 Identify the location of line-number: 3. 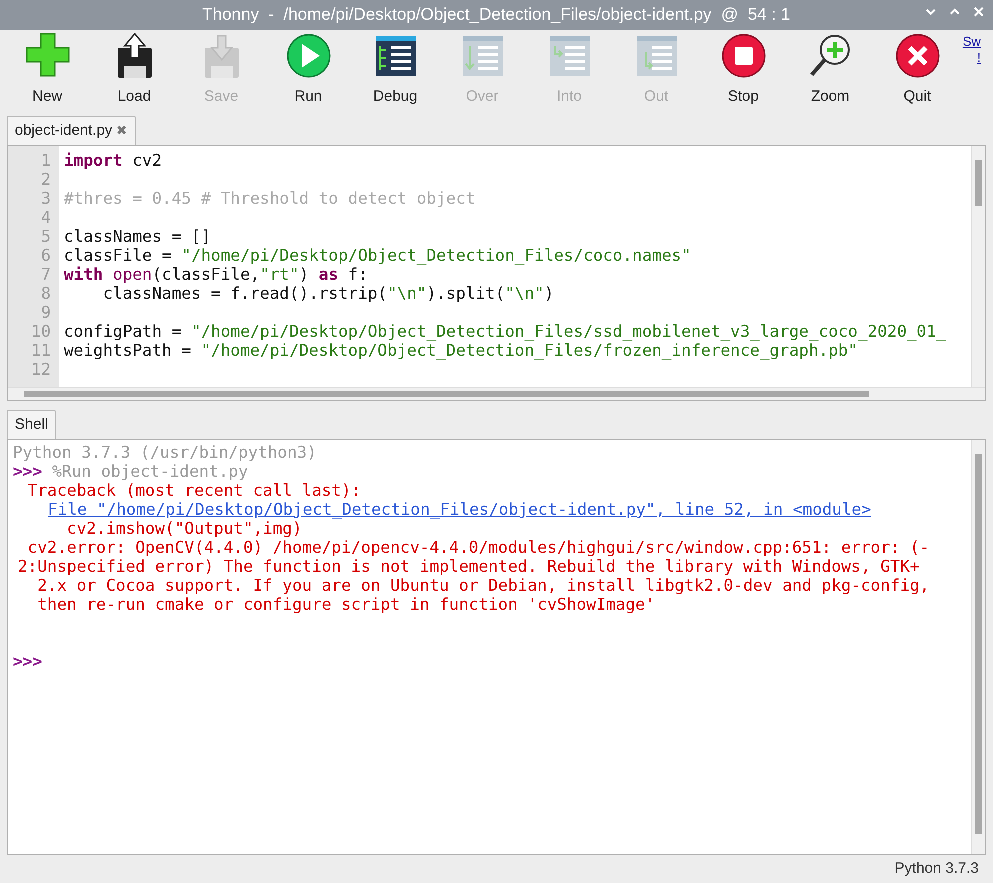
(46, 198).